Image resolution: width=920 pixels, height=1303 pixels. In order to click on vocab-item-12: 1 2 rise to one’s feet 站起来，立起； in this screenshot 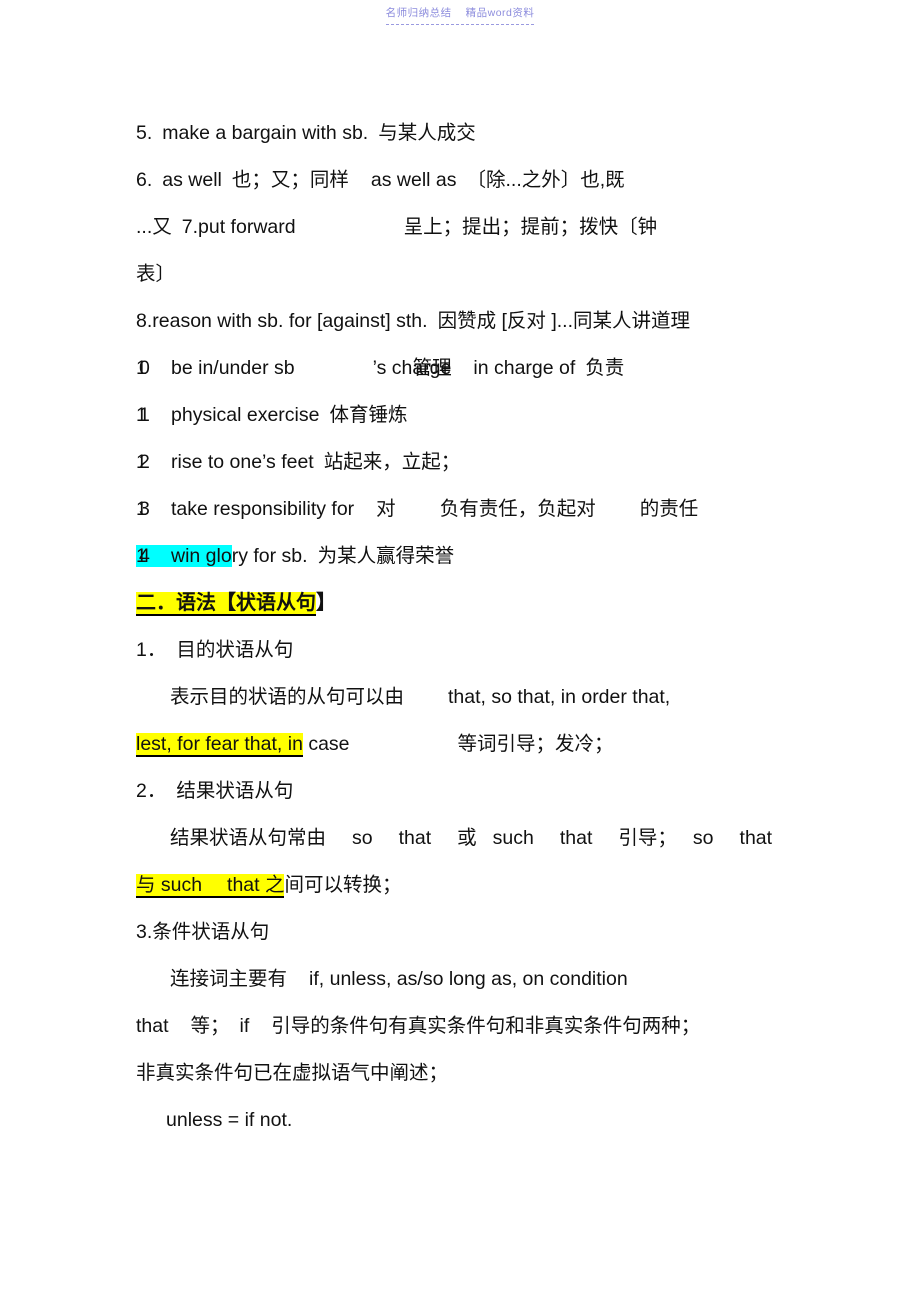, I will do `click(460, 462)`.